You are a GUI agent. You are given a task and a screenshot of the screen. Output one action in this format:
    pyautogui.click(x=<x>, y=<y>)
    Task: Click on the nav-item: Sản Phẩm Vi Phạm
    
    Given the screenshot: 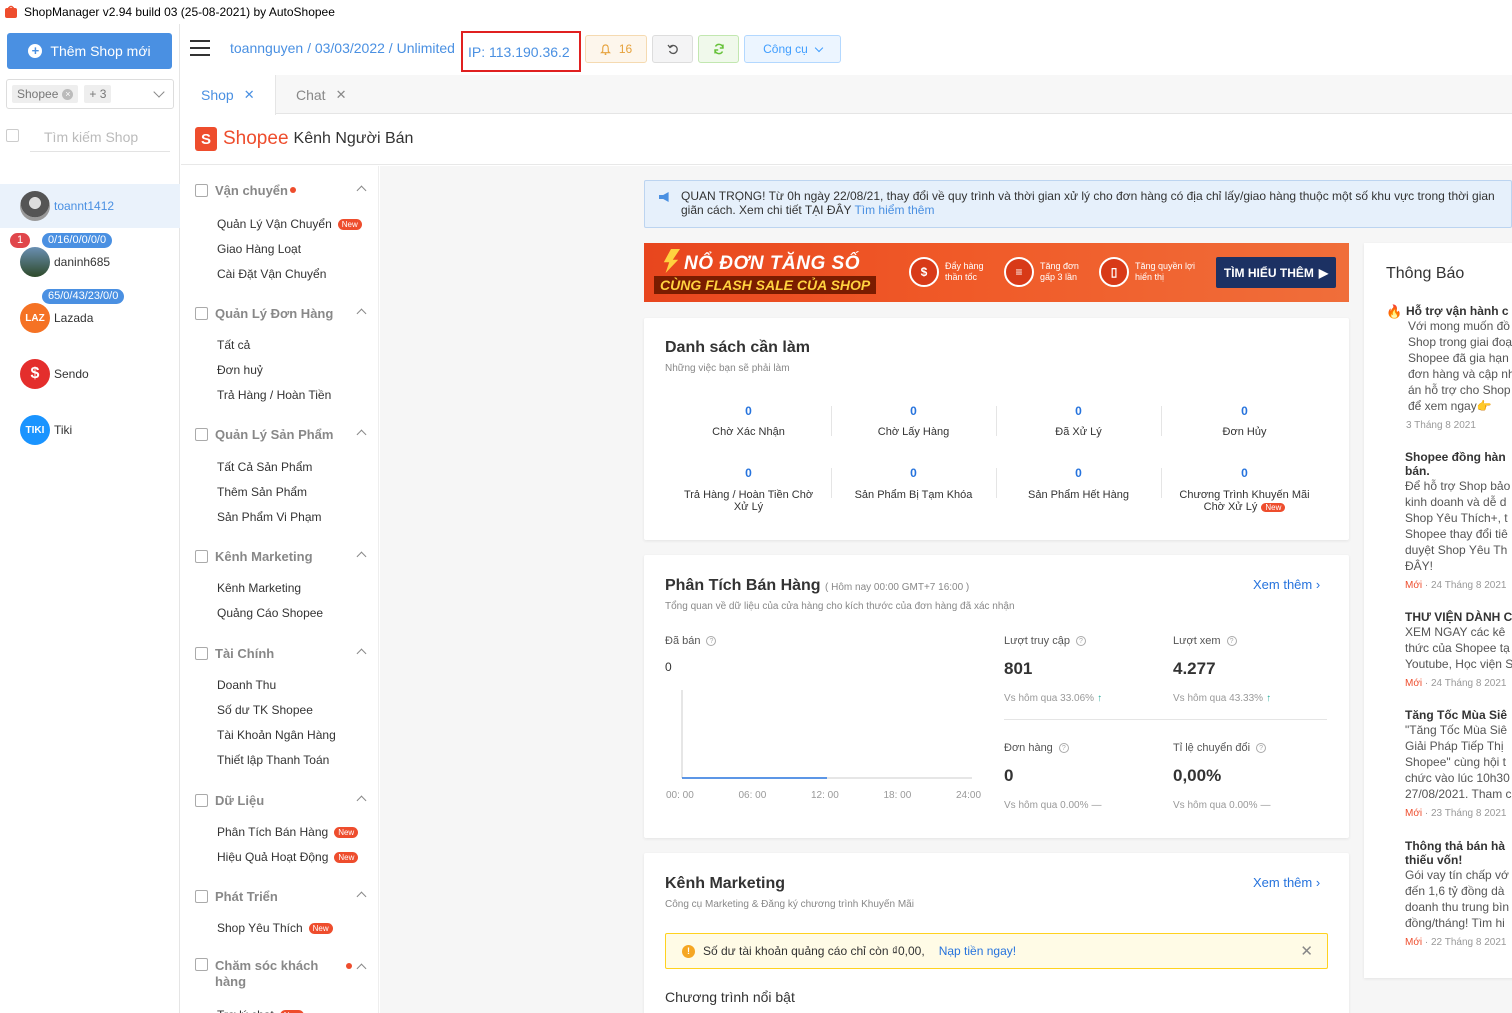 What is the action you would take?
    pyautogui.click(x=269, y=517)
    